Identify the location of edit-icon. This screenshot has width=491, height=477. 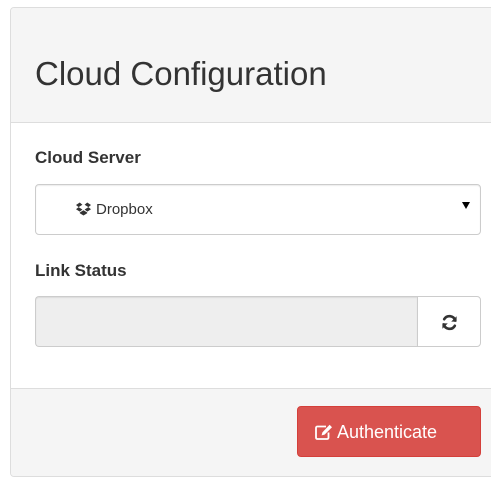
(323, 432).